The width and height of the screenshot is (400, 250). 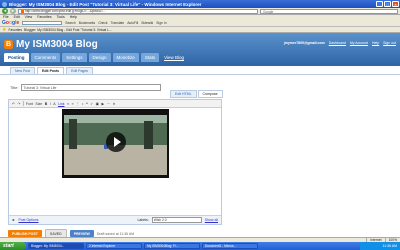 I want to click on toolbar-check-button: Check, so click(x=102, y=23).